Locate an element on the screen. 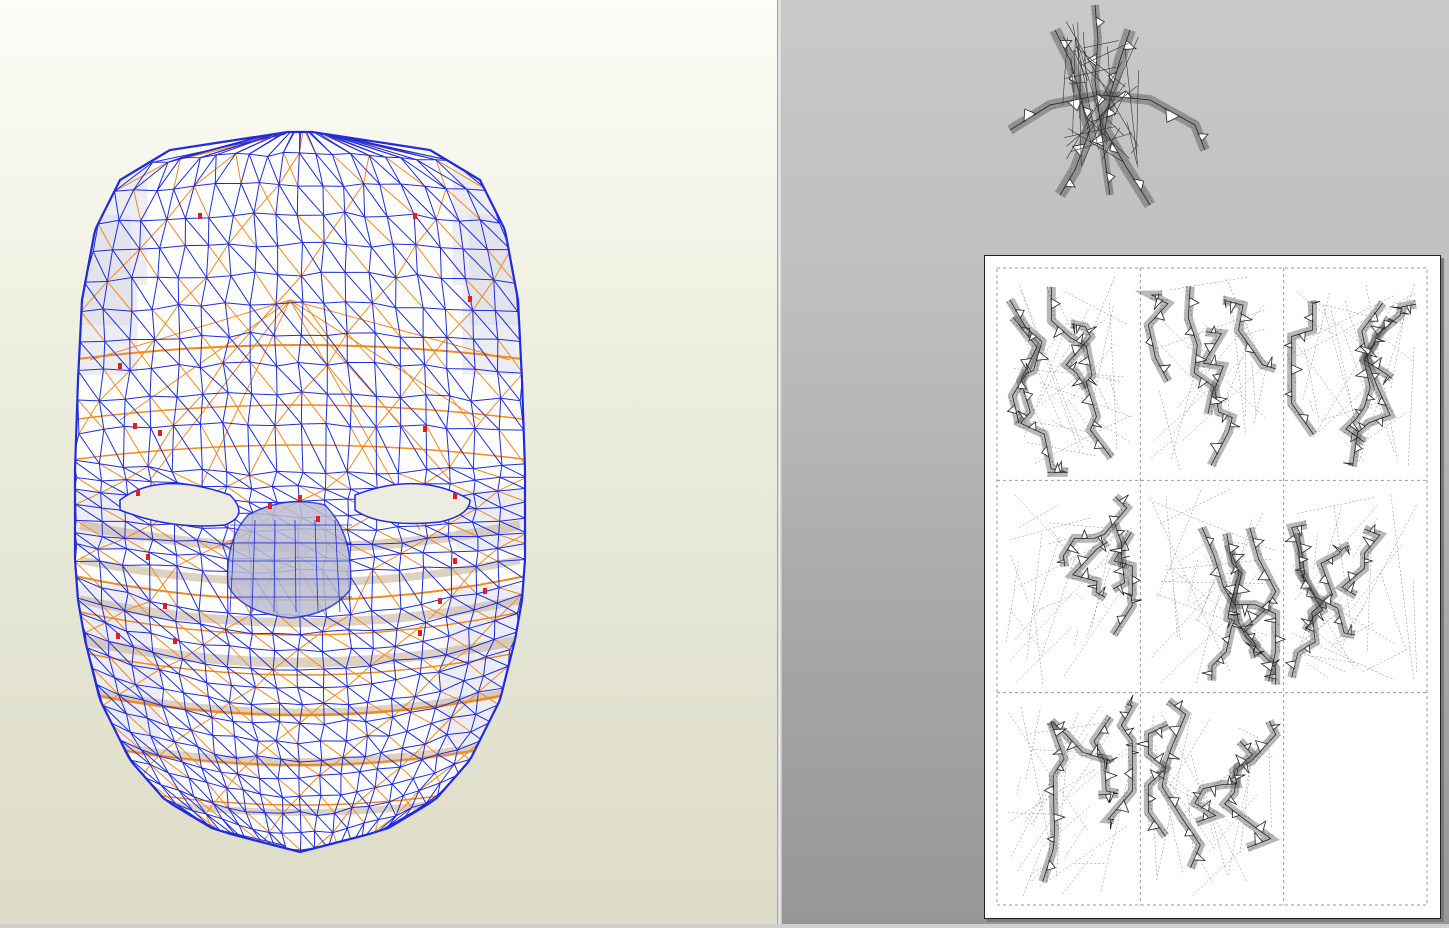 Image resolution: width=1449 pixels, height=928 pixels. thorn-crown-icon is located at coordinates (1107, 115).